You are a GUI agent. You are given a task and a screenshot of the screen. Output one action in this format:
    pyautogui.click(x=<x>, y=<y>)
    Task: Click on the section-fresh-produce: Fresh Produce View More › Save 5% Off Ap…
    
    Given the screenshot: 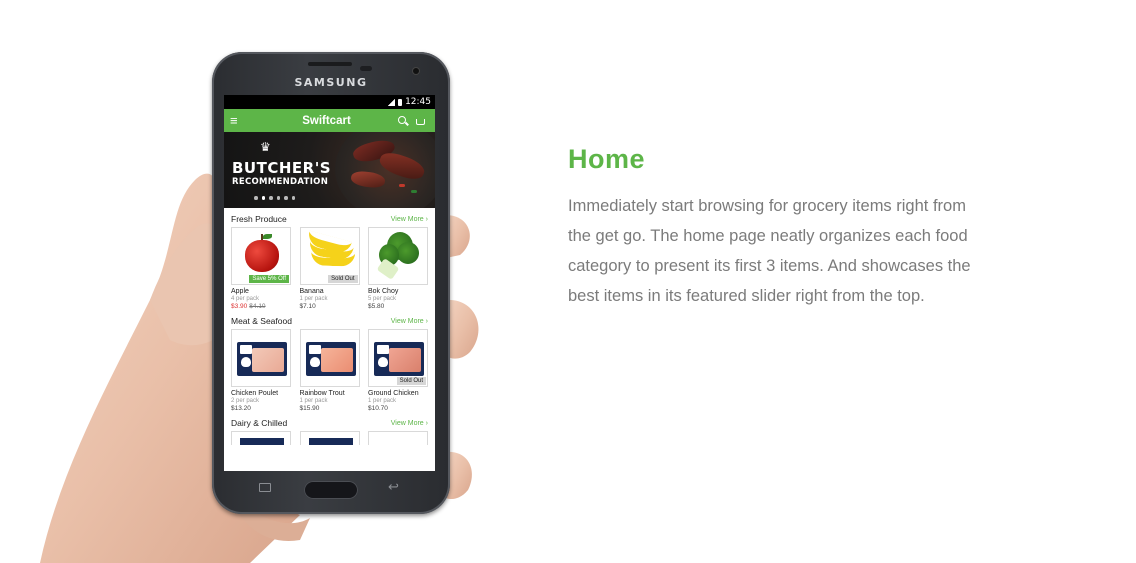 What is the action you would take?
    pyautogui.click(x=329, y=259)
    